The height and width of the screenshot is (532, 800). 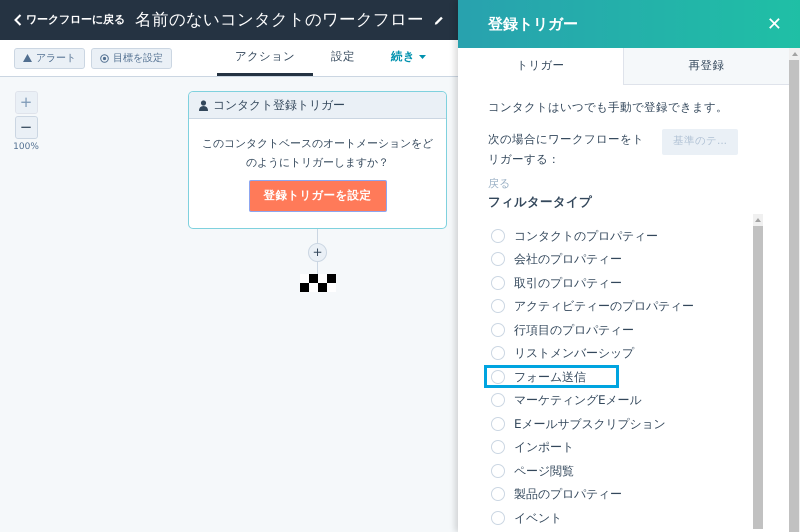 I want to click on warning-icon, so click(x=27, y=58).